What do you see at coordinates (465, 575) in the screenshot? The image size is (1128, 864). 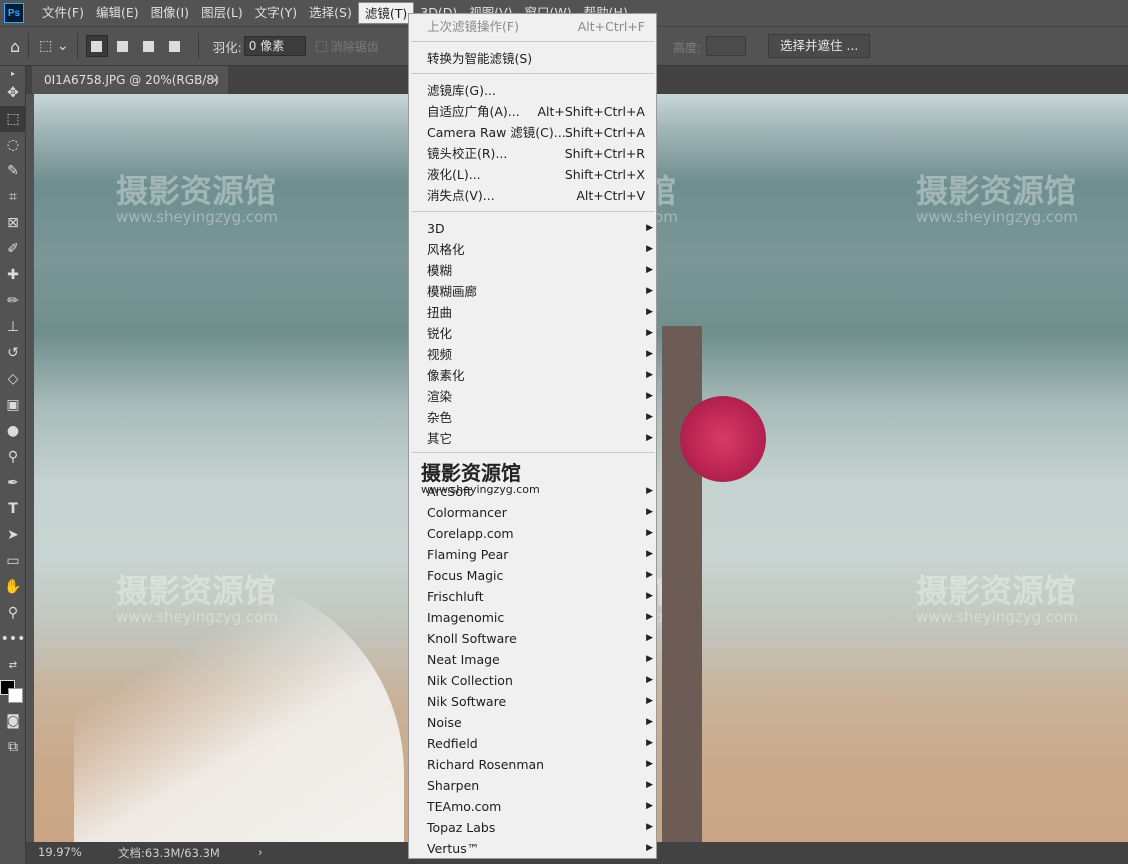 I see `menu-item-label: Focus Magic` at bounding box center [465, 575].